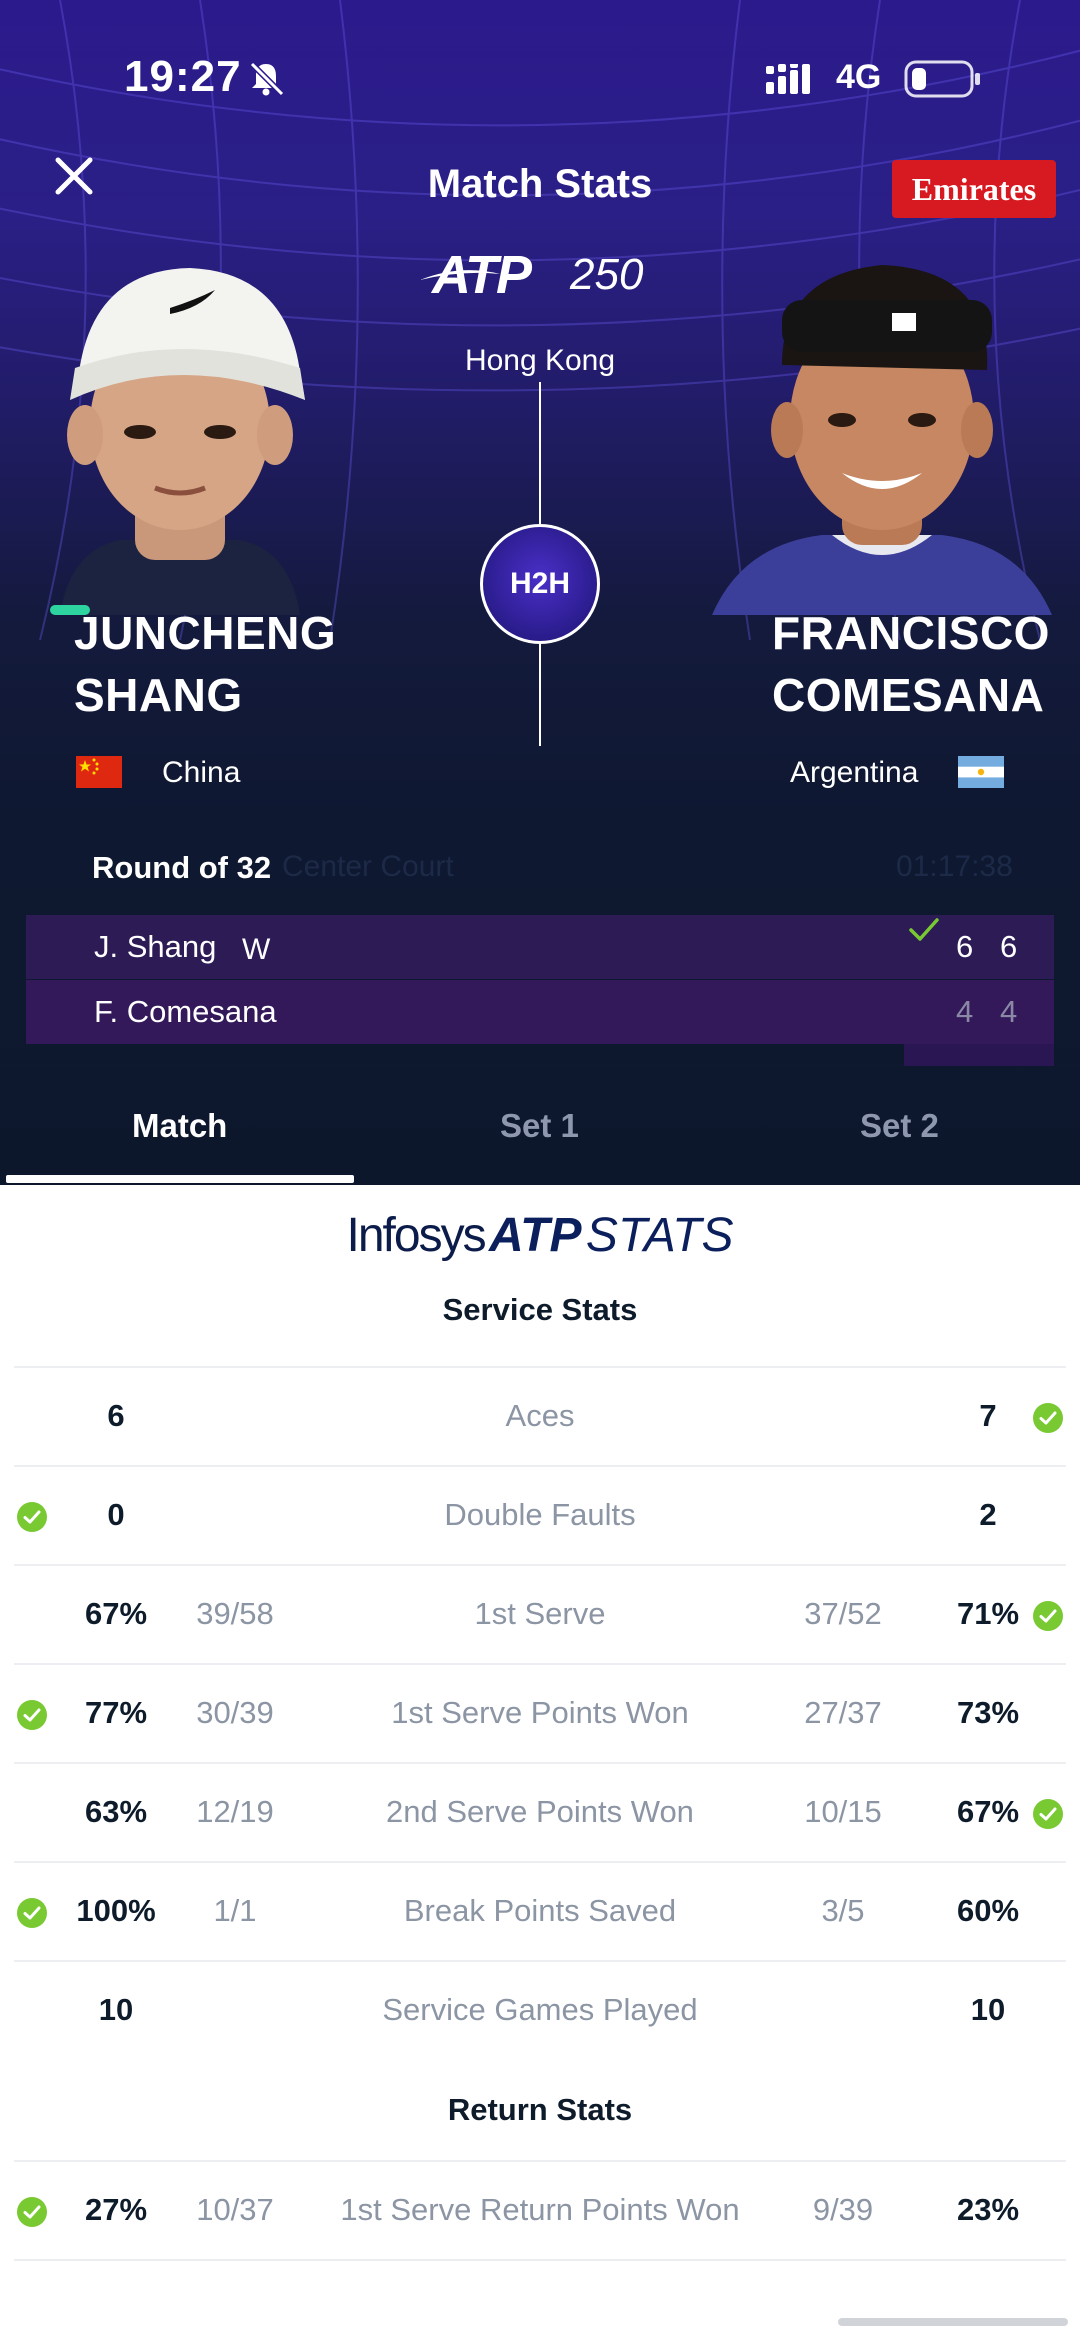 The width and height of the screenshot is (1080, 2347). What do you see at coordinates (899, 1126) in the screenshot?
I see `tab-set-2: Set 2` at bounding box center [899, 1126].